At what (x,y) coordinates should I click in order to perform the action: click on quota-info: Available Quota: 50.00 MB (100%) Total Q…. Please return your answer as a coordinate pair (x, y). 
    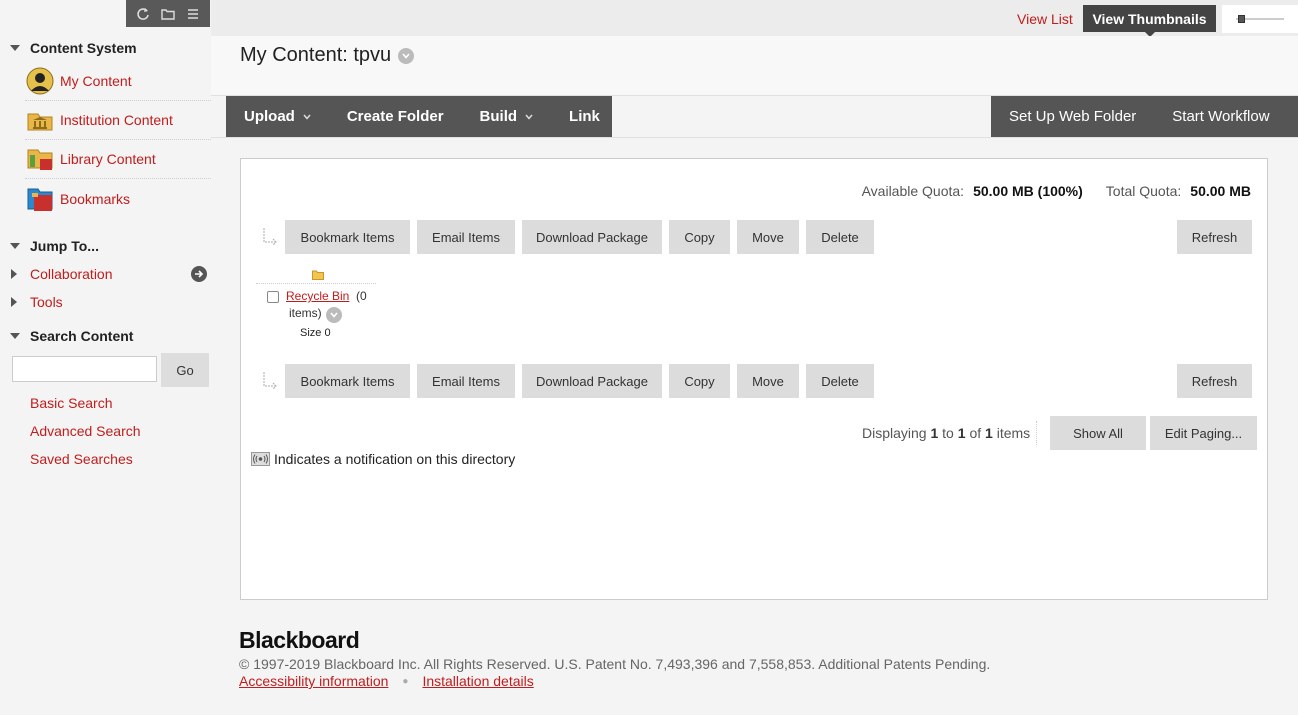
    Looking at the image, I should click on (1056, 191).